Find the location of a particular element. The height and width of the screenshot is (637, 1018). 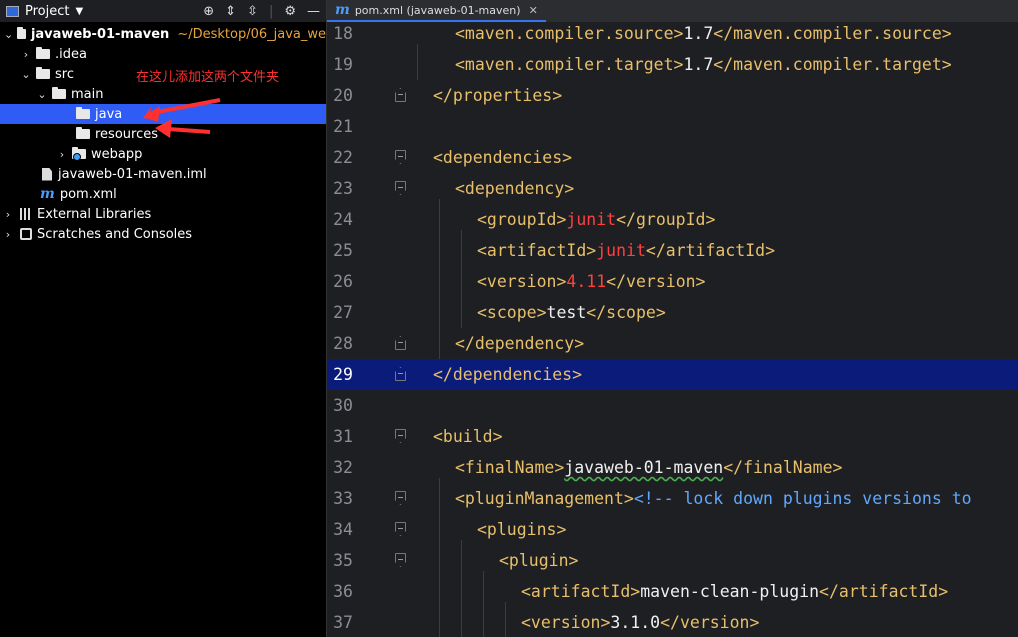

tree-item-scratches: › Scratches and Consoles is located at coordinates (163, 234).